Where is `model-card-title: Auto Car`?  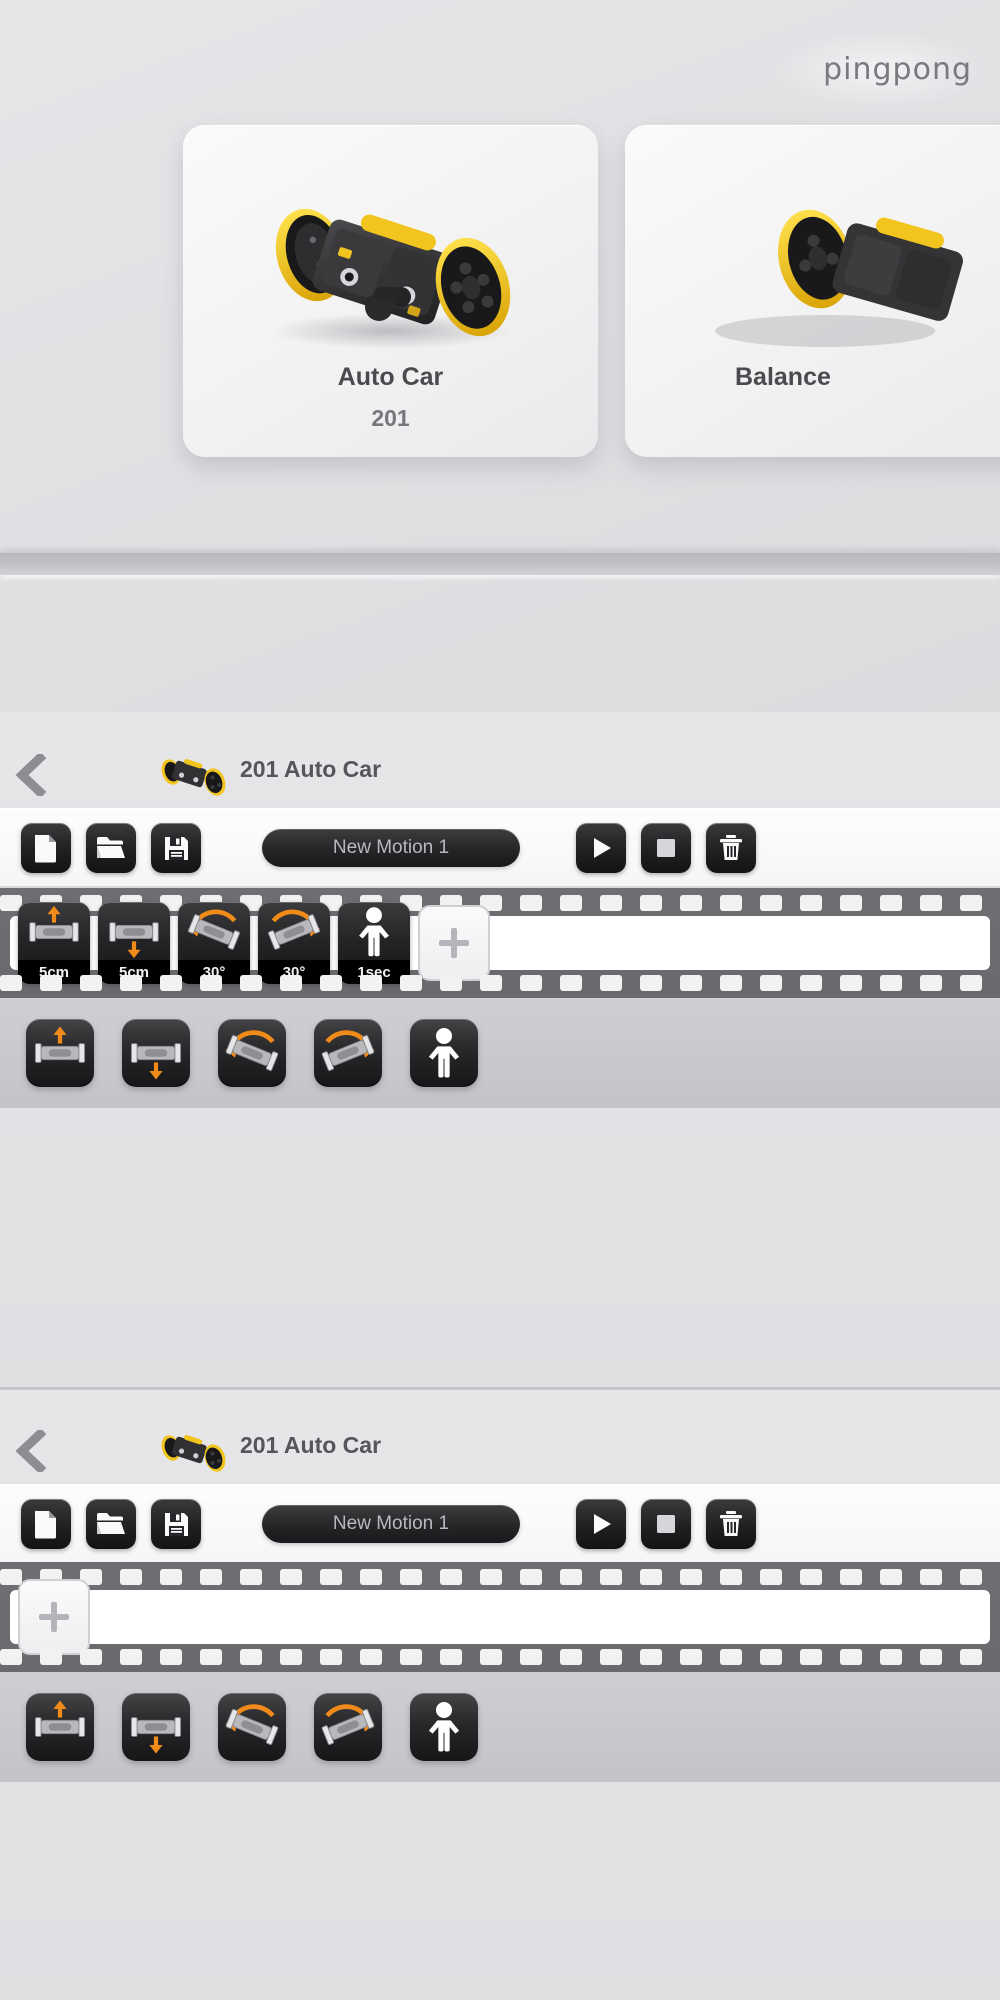 model-card-title: Auto Car is located at coordinates (390, 377).